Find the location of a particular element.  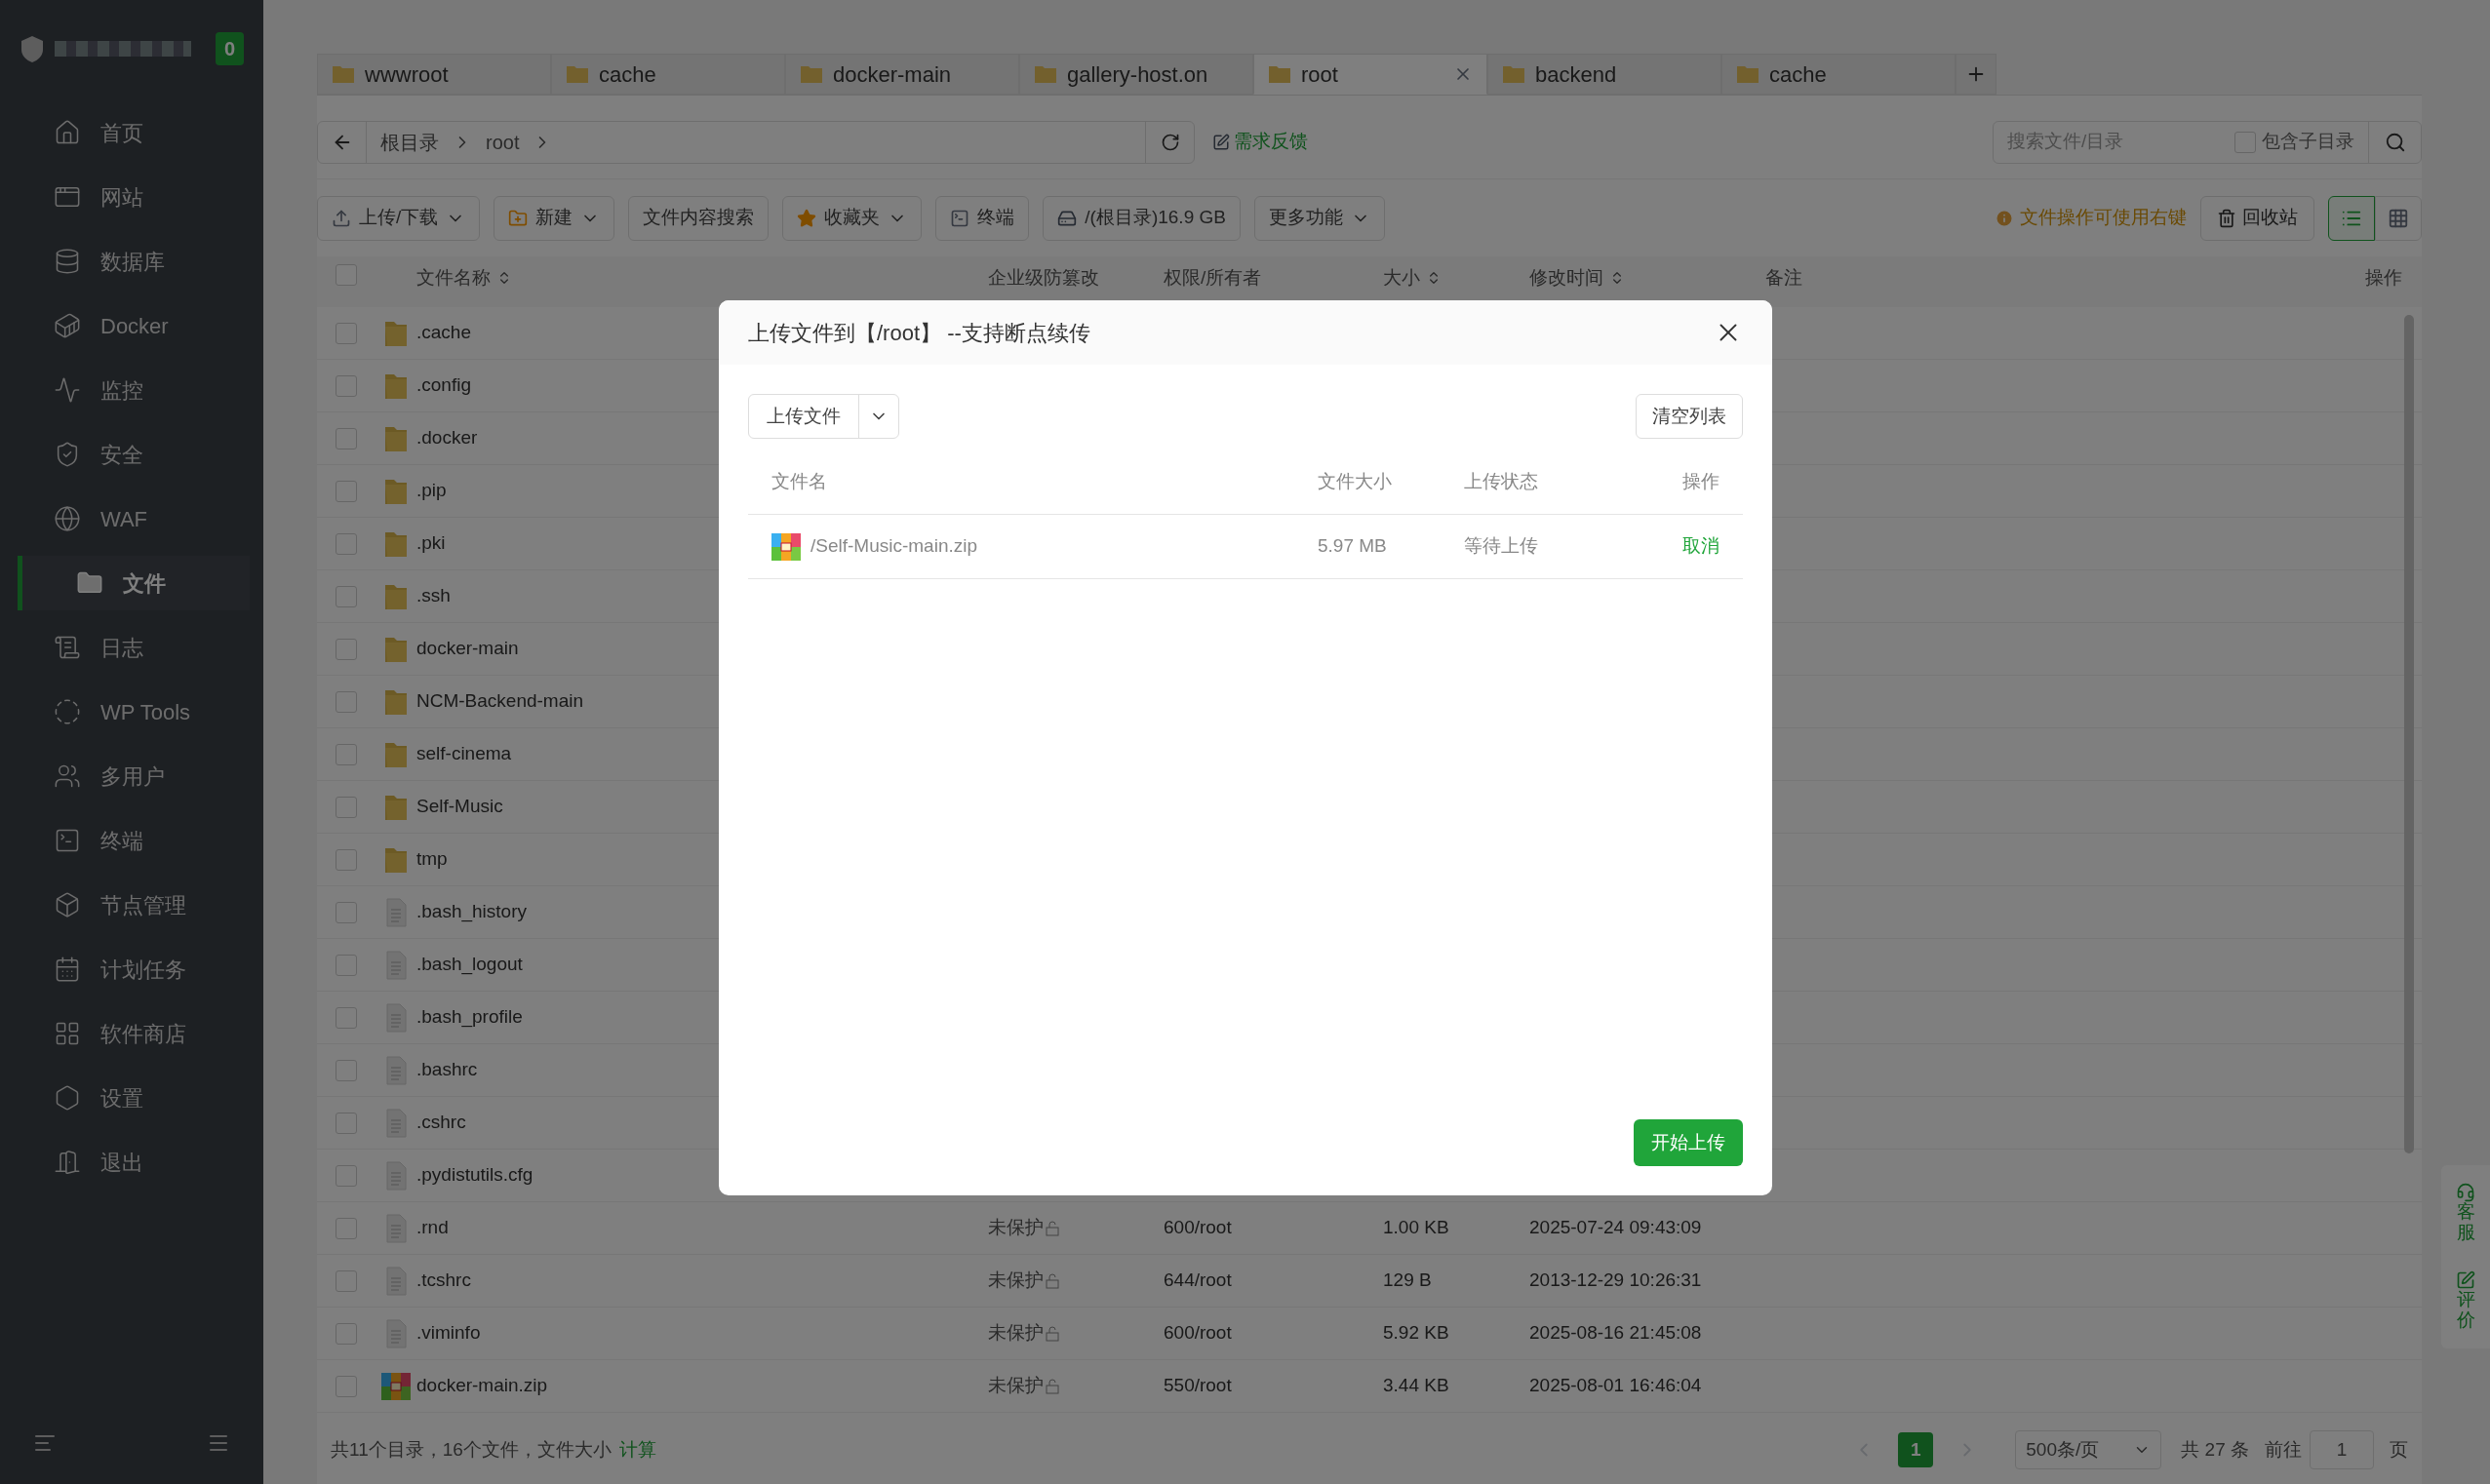

folder-tab: wwwroot is located at coordinates (434, 74).